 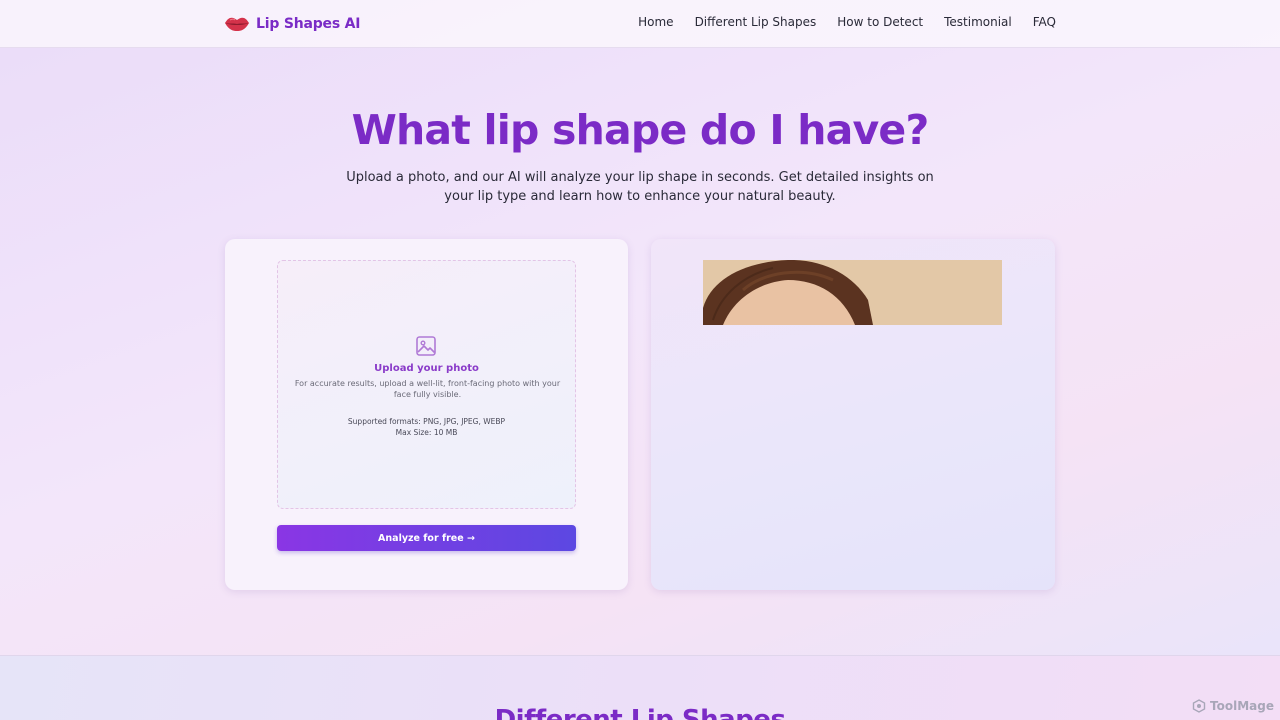 I want to click on toolmage-logo-icon, so click(x=1199, y=706).